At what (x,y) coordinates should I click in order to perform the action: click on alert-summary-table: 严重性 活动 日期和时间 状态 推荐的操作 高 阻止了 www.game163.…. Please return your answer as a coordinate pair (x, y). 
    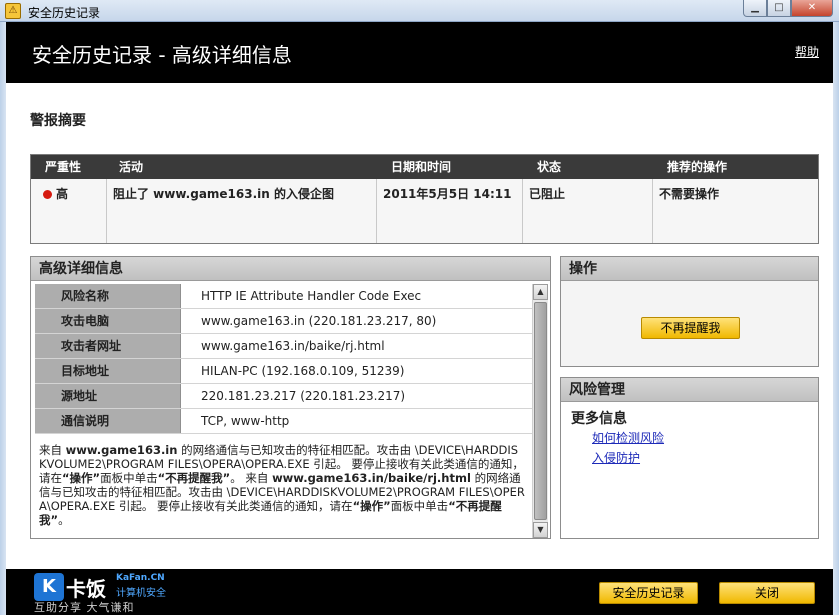
    Looking at the image, I should click on (424, 199).